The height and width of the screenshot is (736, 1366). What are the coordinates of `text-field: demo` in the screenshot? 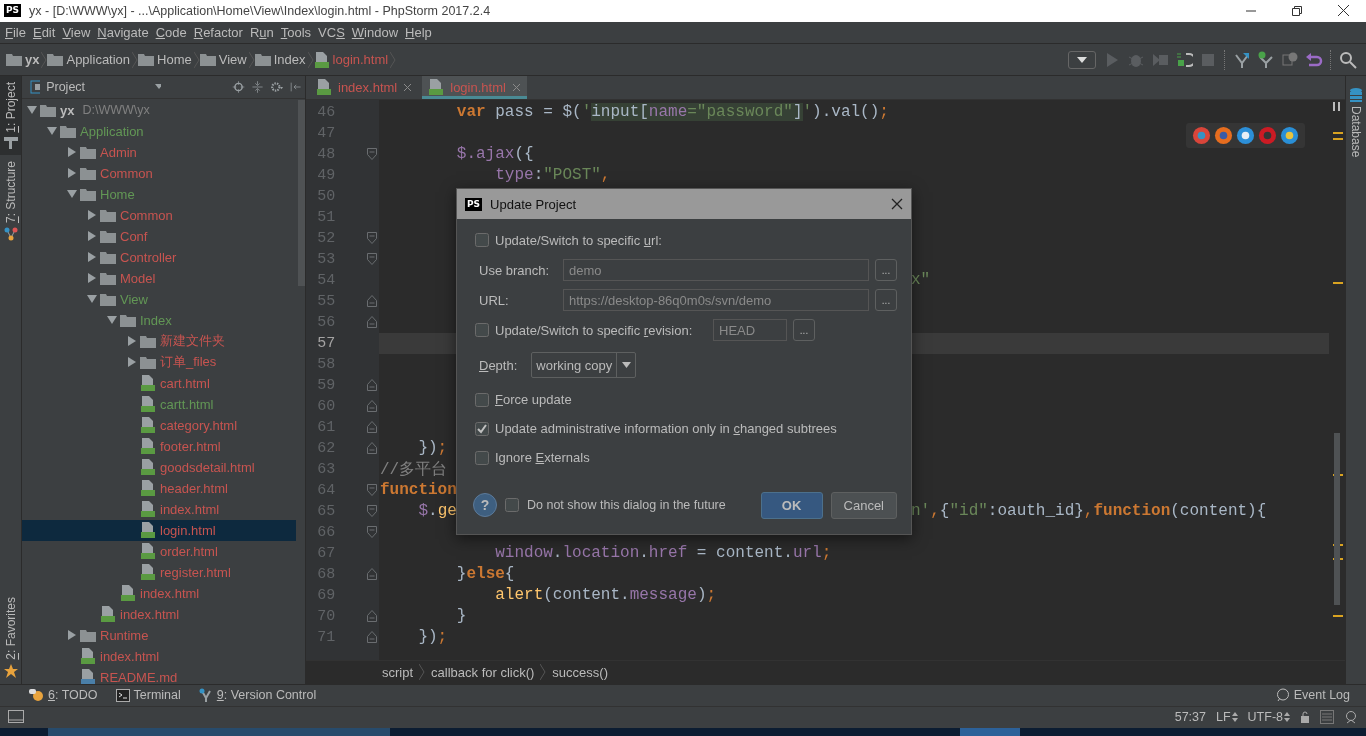 It's located at (716, 270).